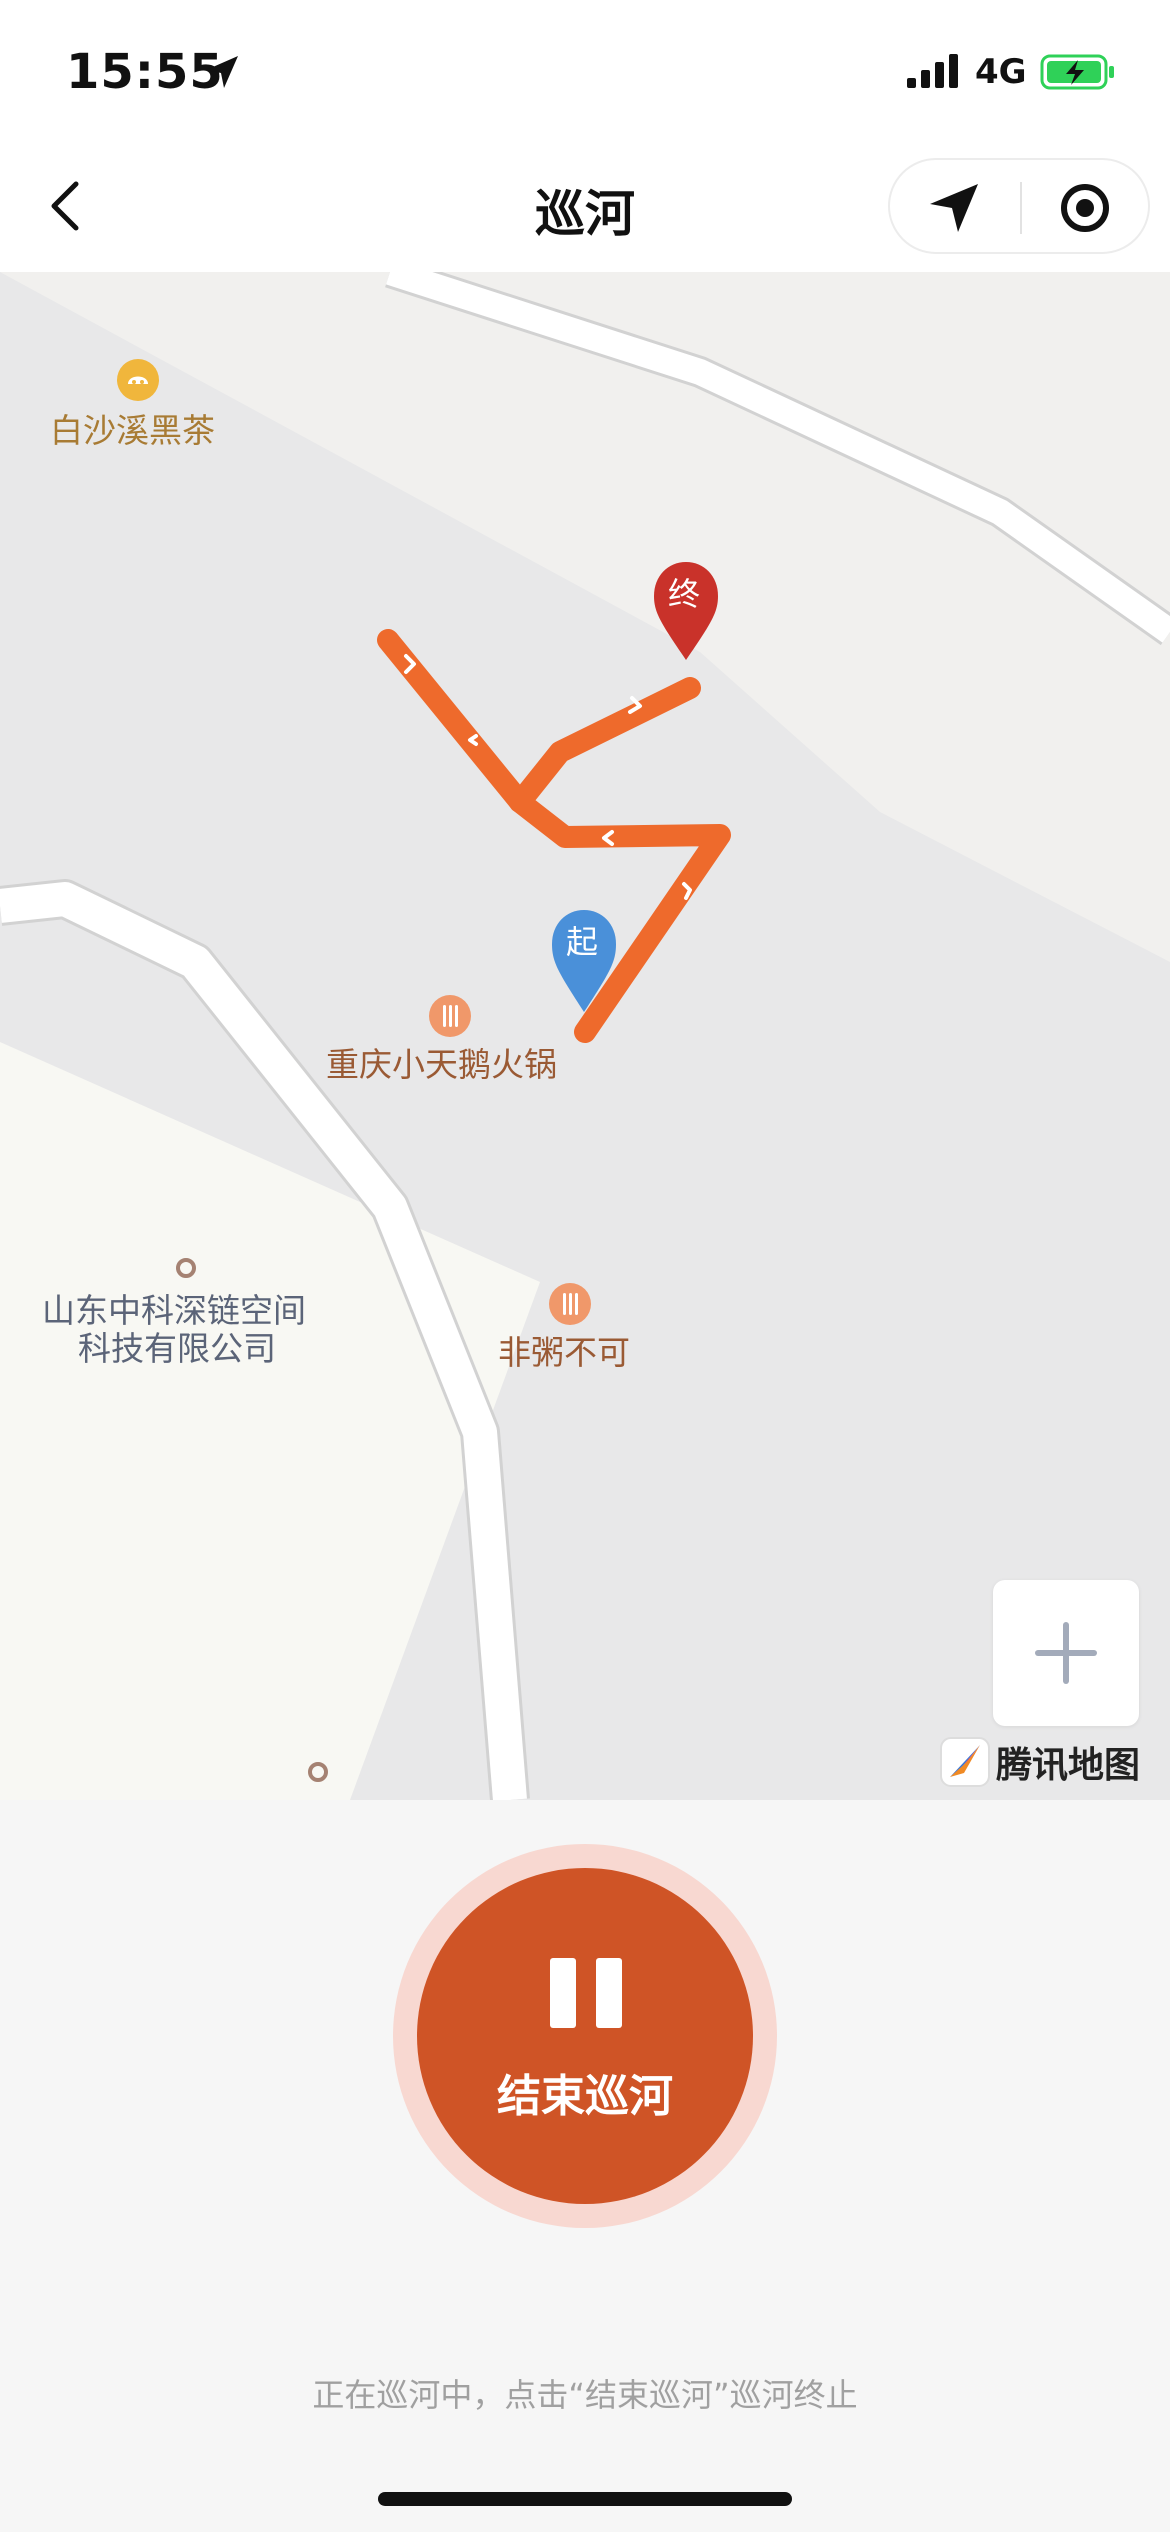 The height and width of the screenshot is (2532, 1170). Describe the element at coordinates (174, 1311) in the screenshot. I see `poi-company-label-line1: 山东中科深链空间` at that location.